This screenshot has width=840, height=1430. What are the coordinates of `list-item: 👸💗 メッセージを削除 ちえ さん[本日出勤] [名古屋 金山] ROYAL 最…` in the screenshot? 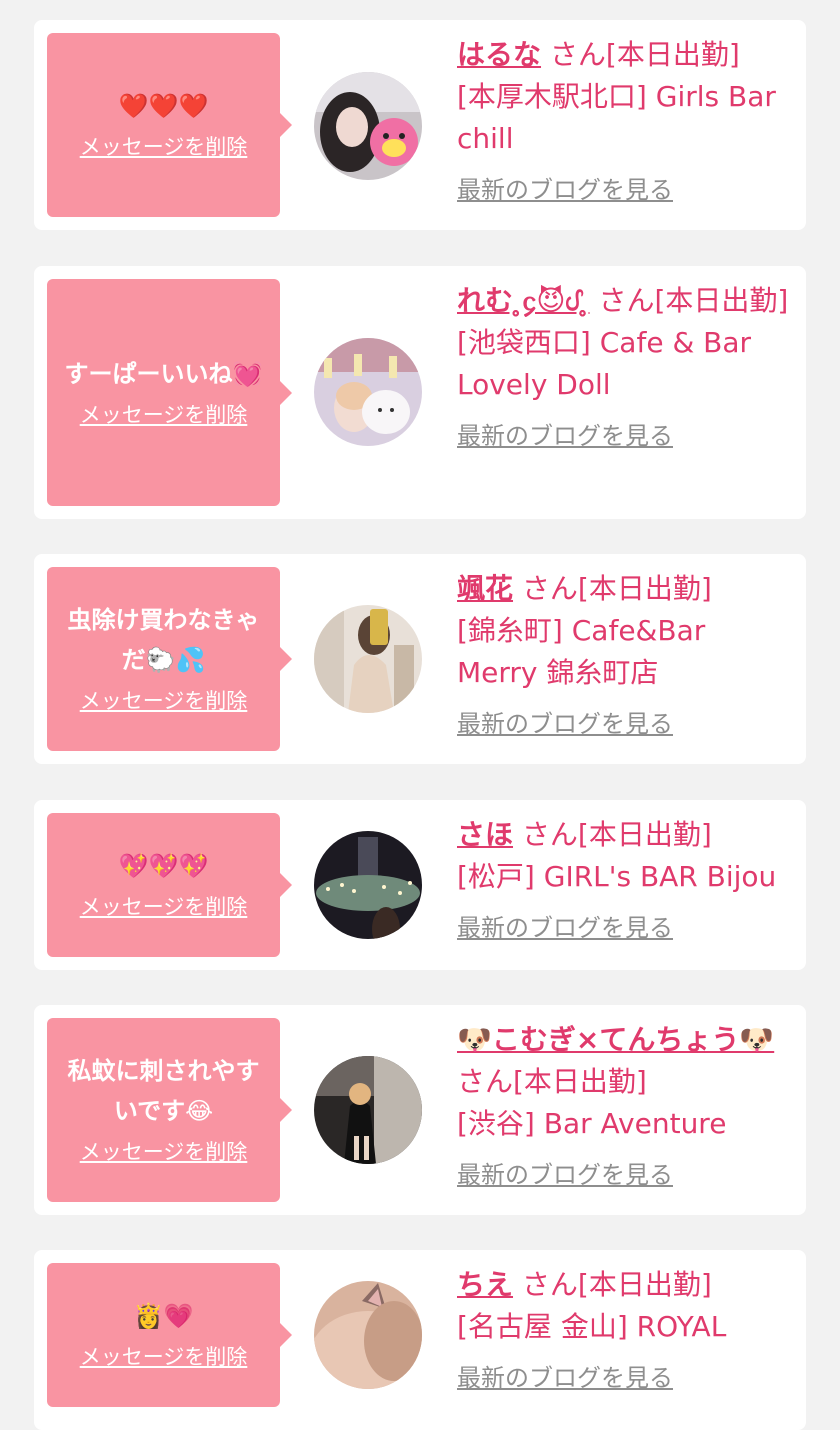 It's located at (420, 1340).